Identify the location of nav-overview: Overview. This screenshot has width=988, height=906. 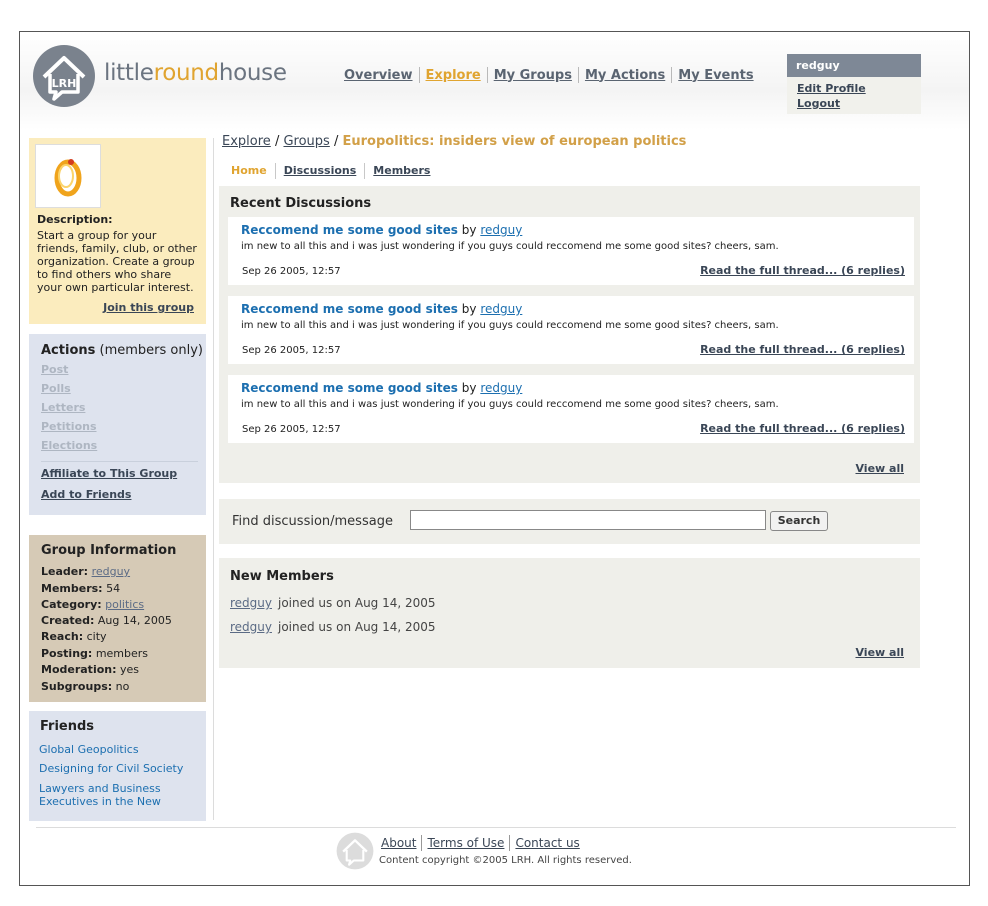
(378, 75).